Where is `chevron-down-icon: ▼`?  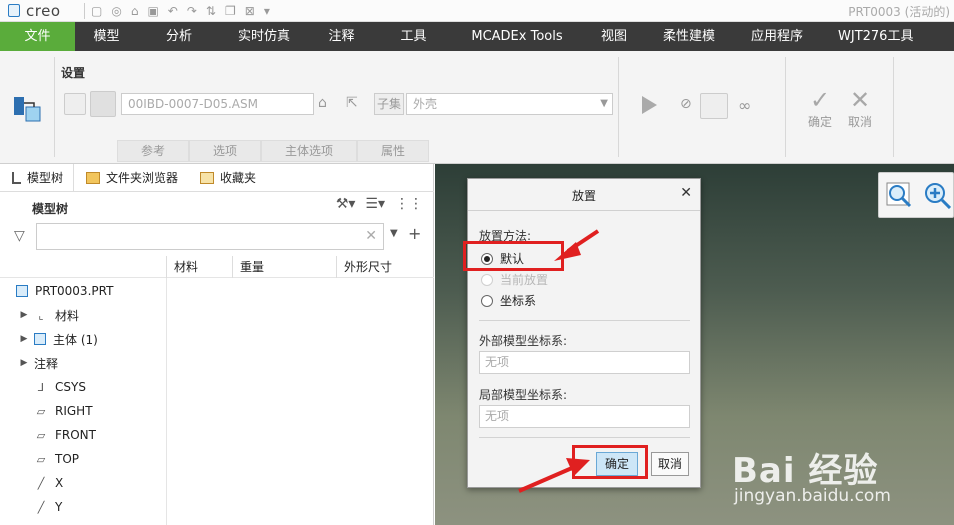 chevron-down-icon: ▼ is located at coordinates (604, 103).